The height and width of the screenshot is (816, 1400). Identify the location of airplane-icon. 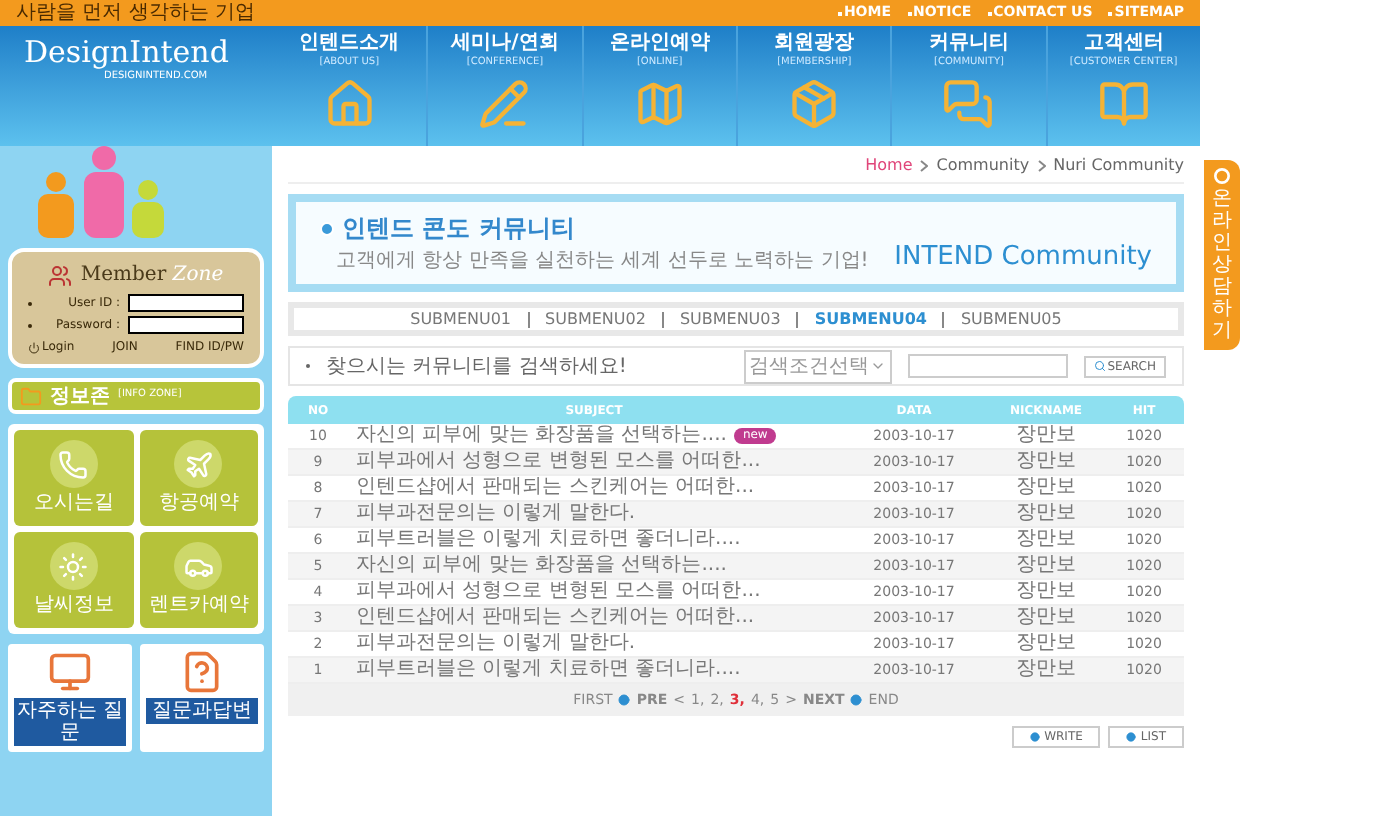
(198, 464).